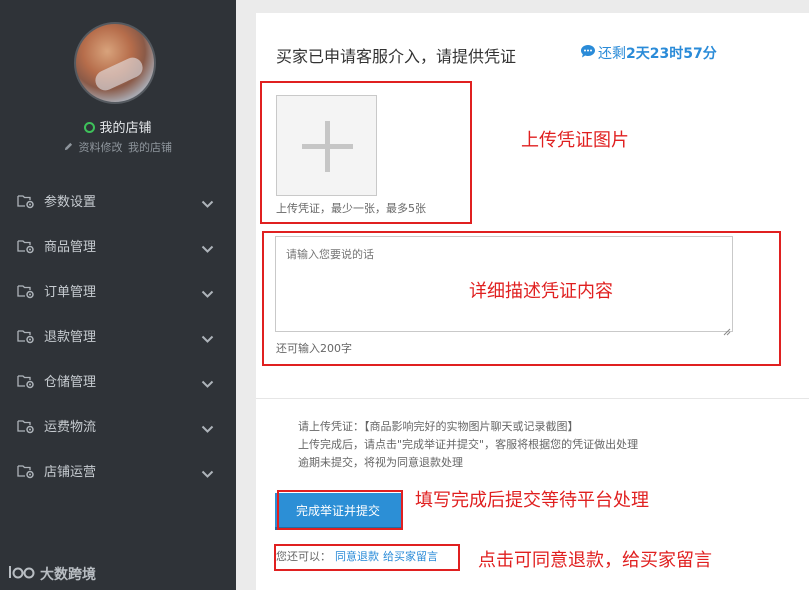  I want to click on edit-profile-link: 资料修改, so click(101, 147).